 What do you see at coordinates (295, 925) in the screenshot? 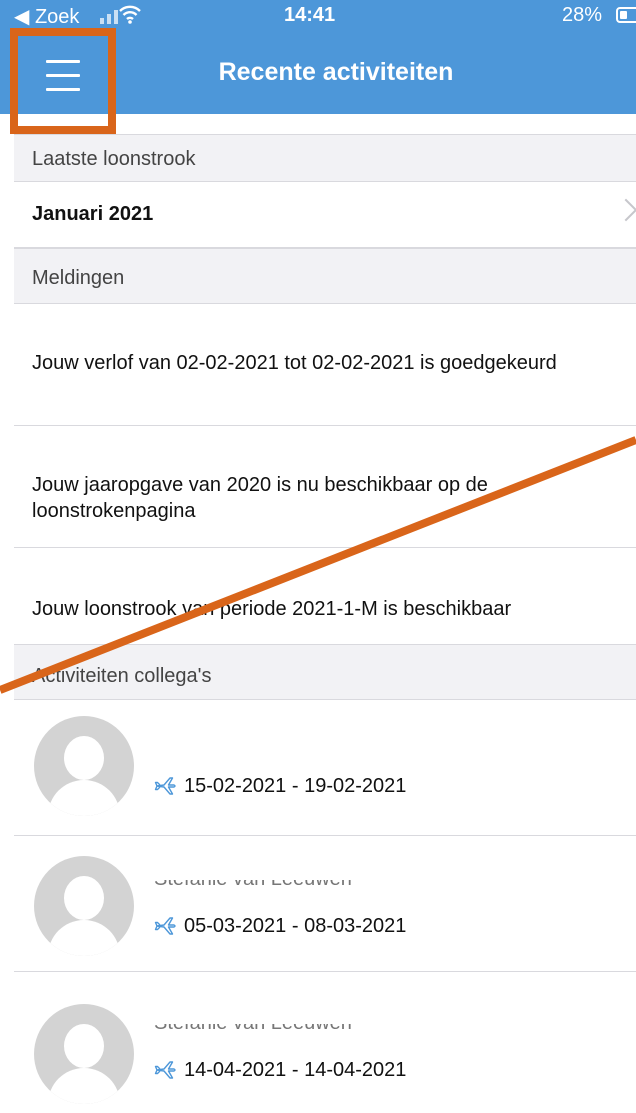
I see `period-text: 05-03-2021 - 08-03-2021` at bounding box center [295, 925].